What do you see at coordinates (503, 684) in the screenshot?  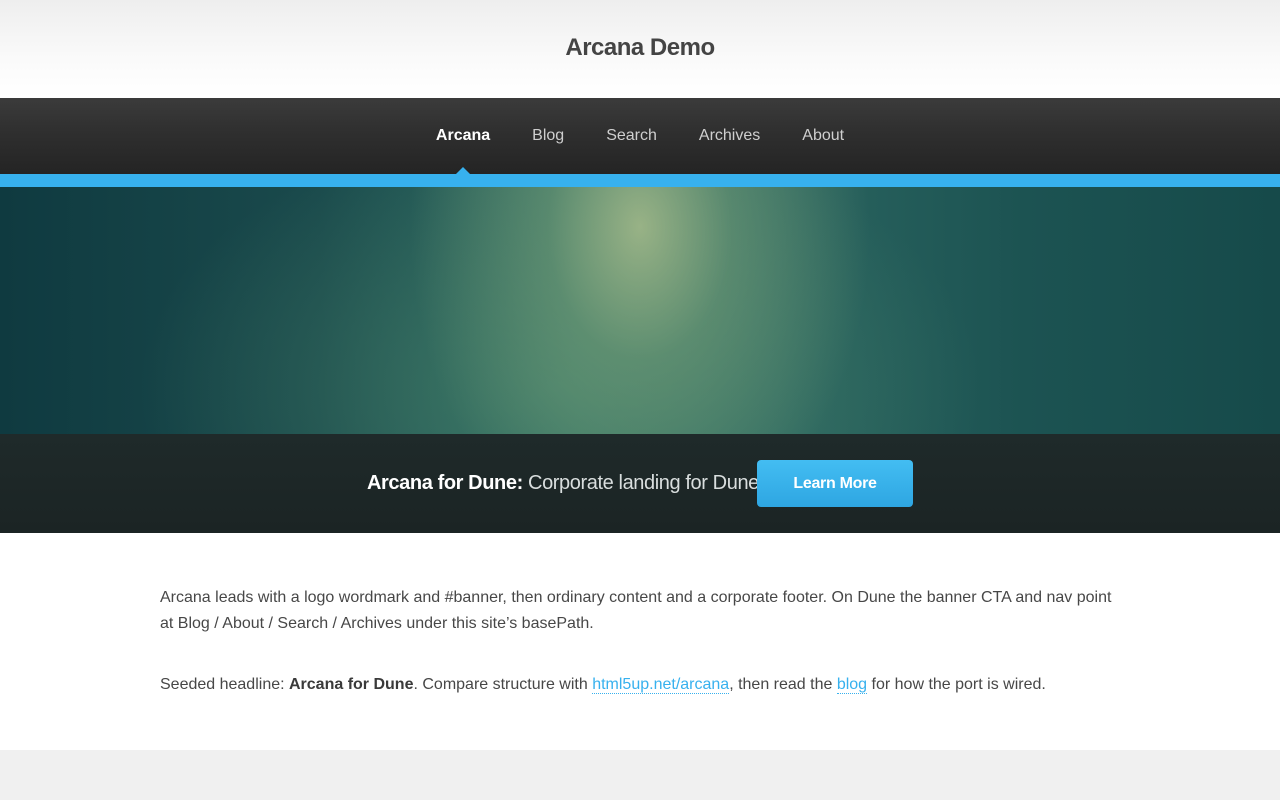 I see `p2-mid: . Compare structure with` at bounding box center [503, 684].